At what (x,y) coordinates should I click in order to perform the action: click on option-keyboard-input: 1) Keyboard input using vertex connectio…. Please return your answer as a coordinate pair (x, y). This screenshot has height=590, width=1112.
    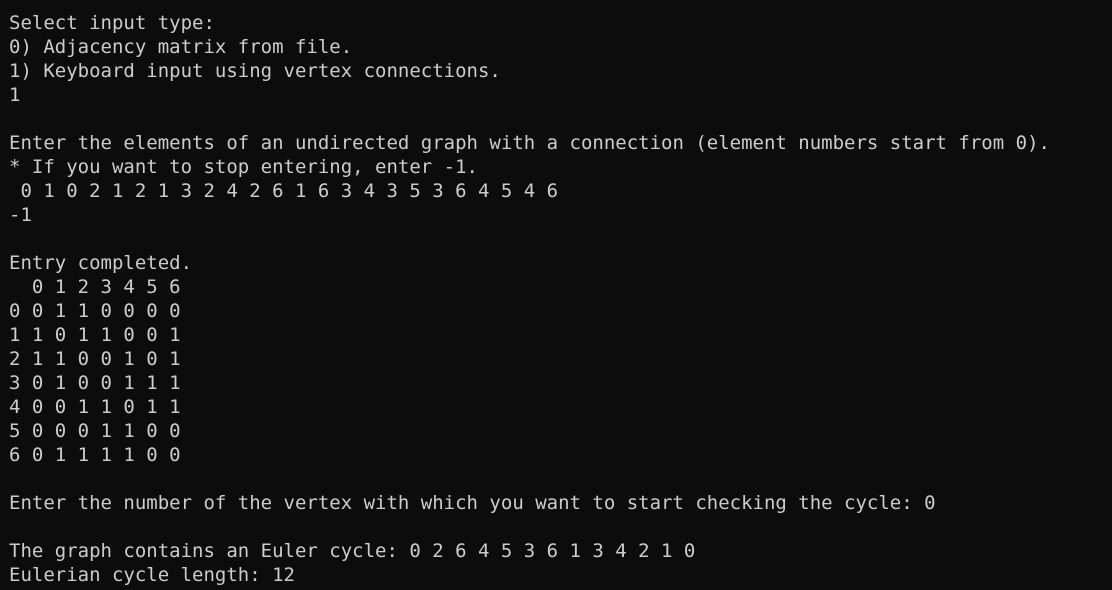
    Looking at the image, I should click on (255, 71).